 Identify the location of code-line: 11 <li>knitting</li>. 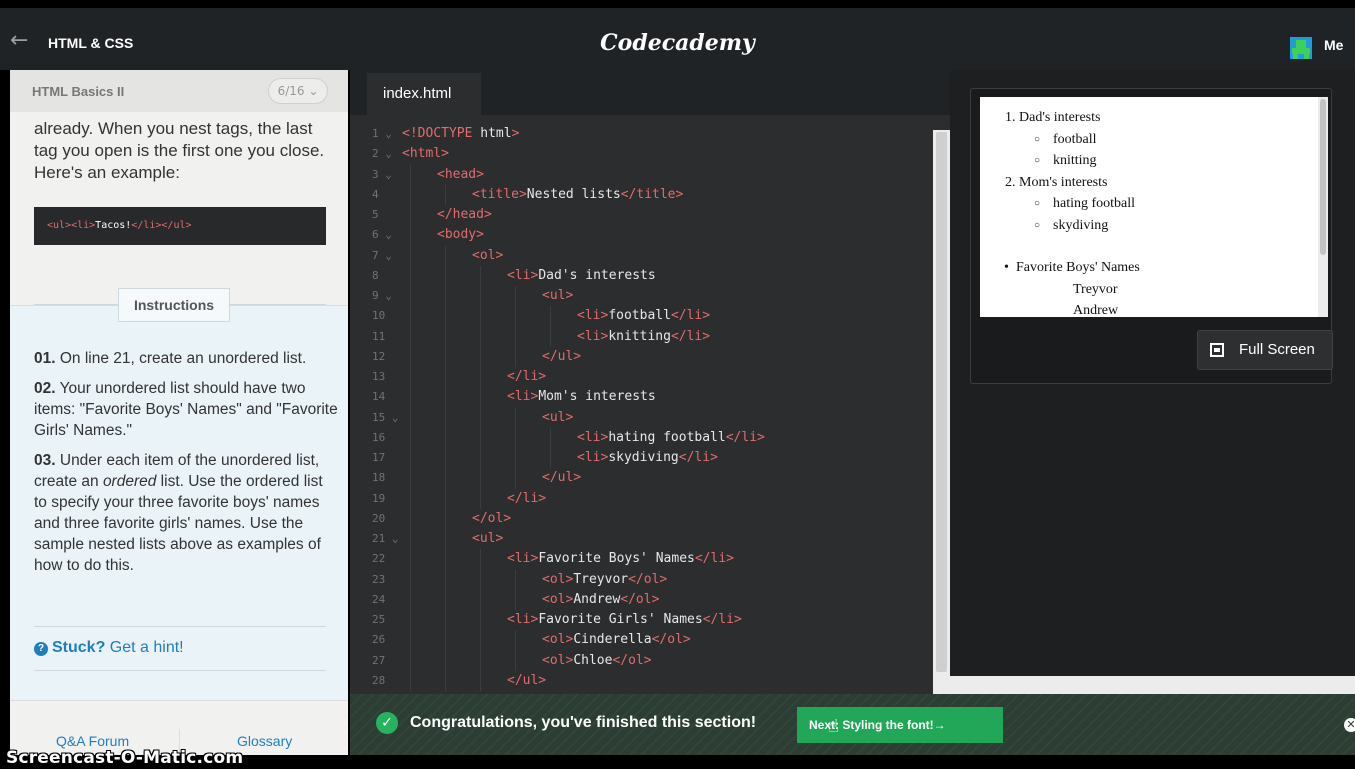
(641, 336).